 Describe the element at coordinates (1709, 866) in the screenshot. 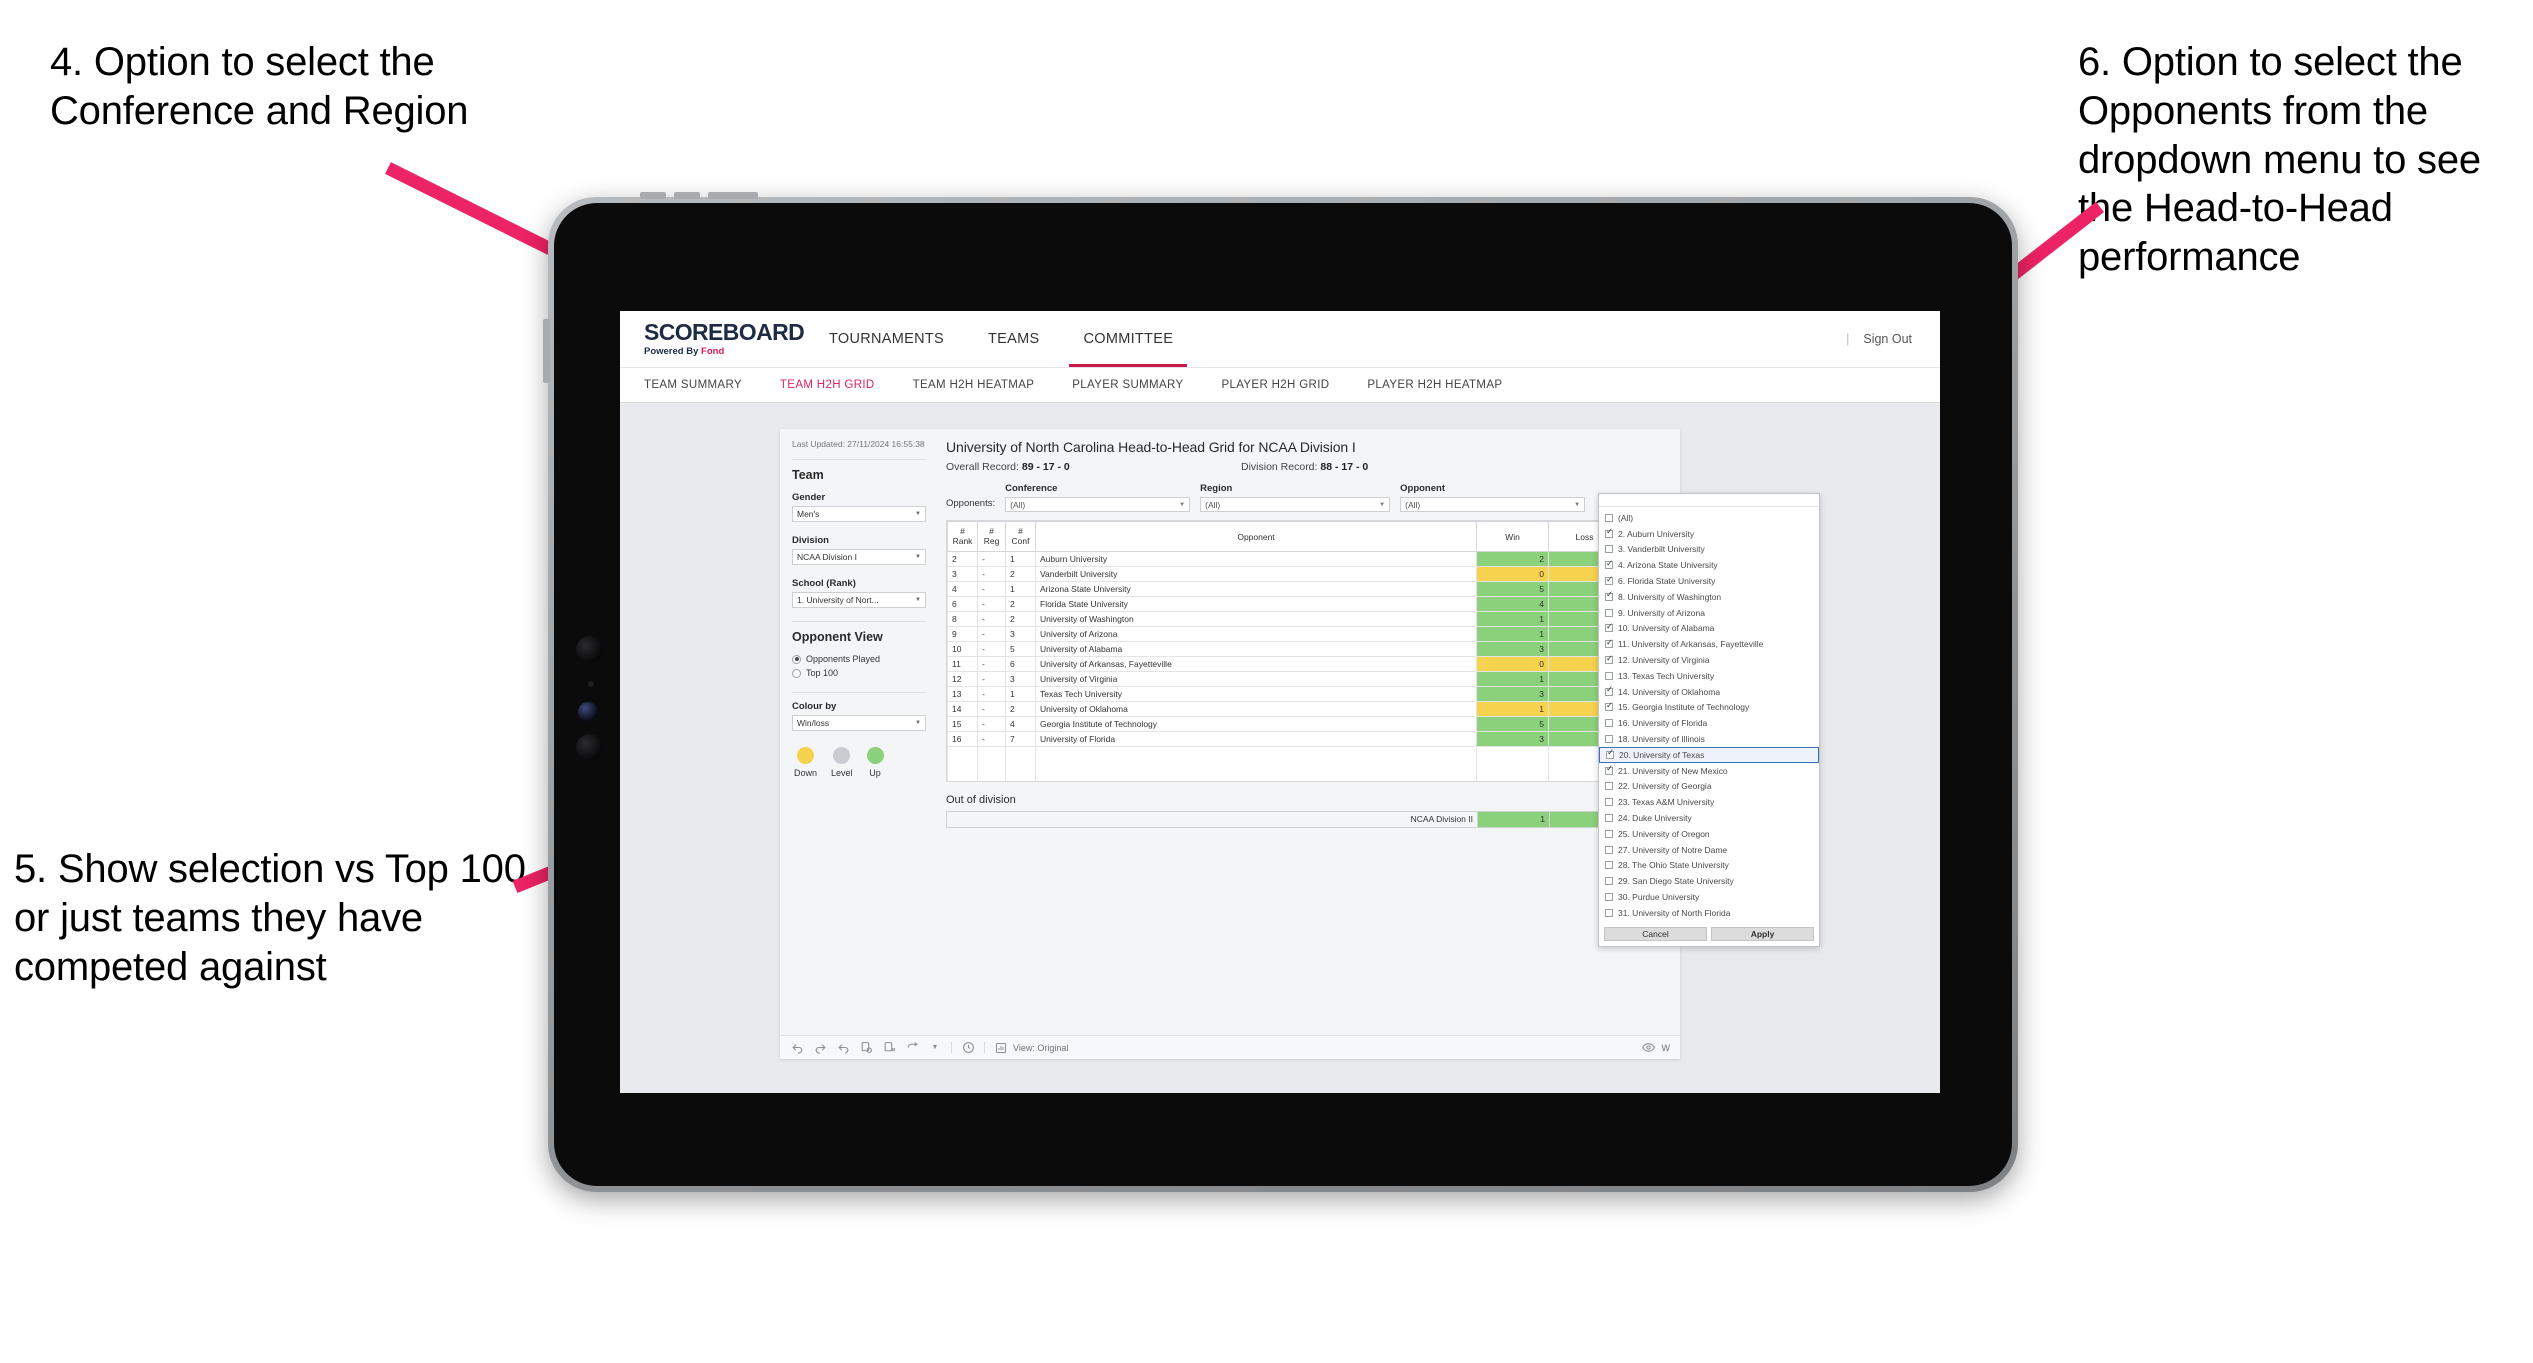

I see `dropdown-item: 28. The Ohio State University` at that location.